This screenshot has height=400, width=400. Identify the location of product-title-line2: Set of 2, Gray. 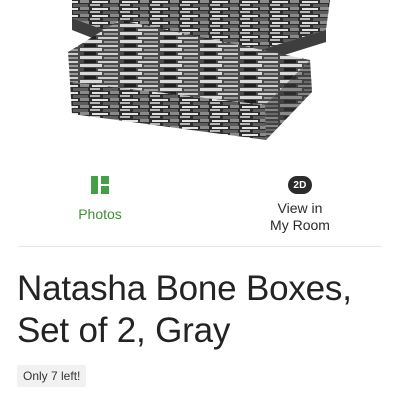
(124, 330).